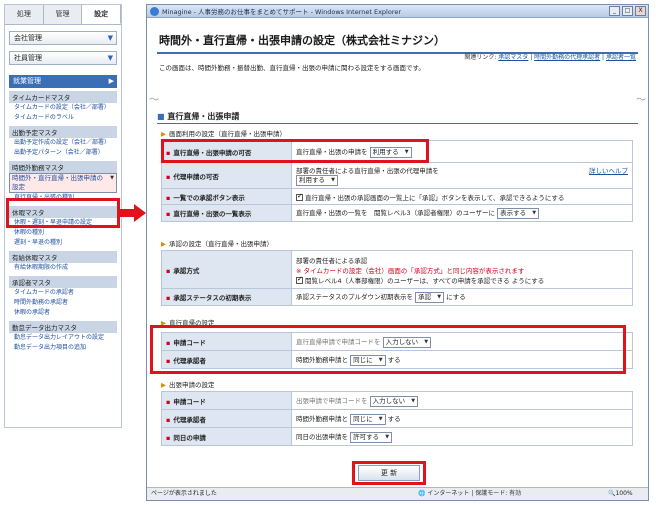  What do you see at coordinates (192, 385) in the screenshot?
I see `subsection-trip-title: 出張申請の設定` at bounding box center [192, 385].